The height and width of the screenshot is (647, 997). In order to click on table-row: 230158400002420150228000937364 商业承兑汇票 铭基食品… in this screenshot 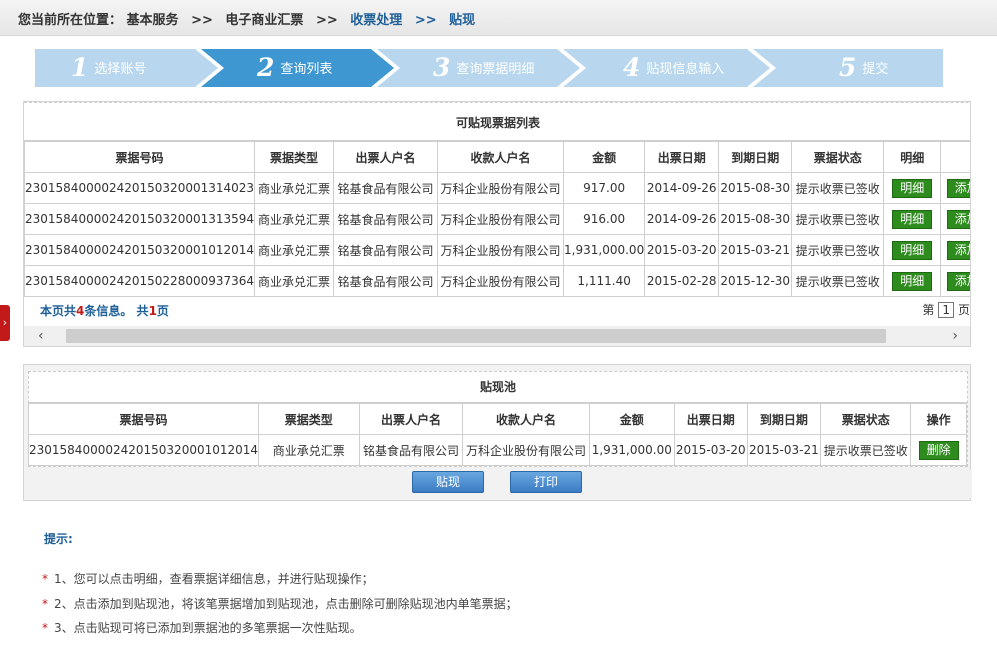, I will do `click(497, 281)`.